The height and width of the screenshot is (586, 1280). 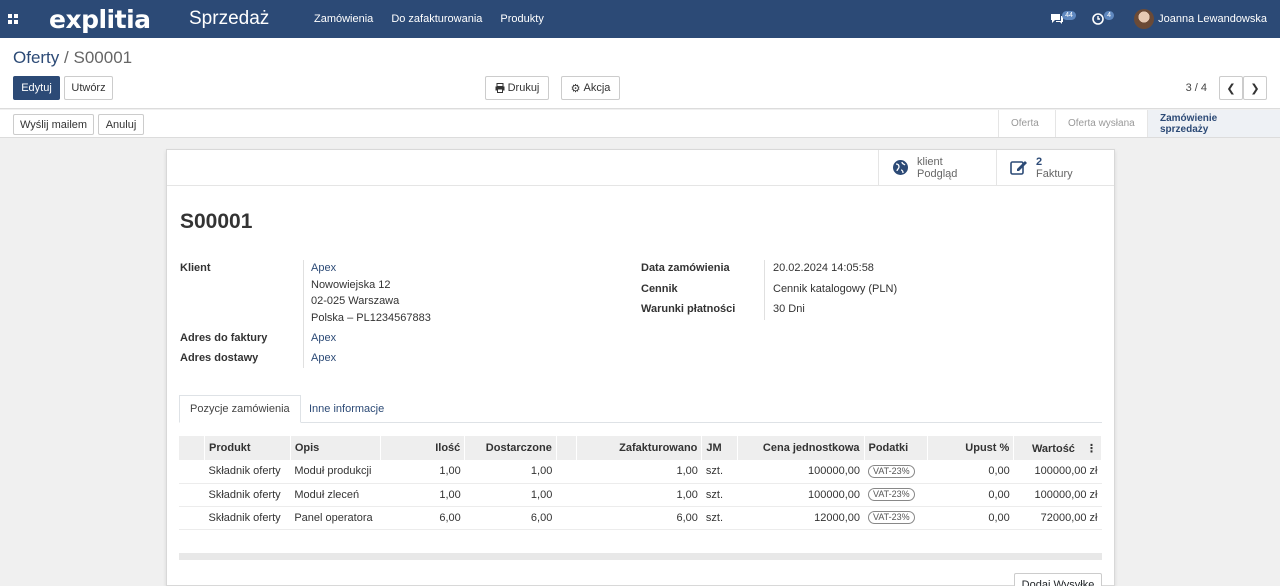 What do you see at coordinates (930, 161) in the screenshot?
I see `preview-top-text: klient` at bounding box center [930, 161].